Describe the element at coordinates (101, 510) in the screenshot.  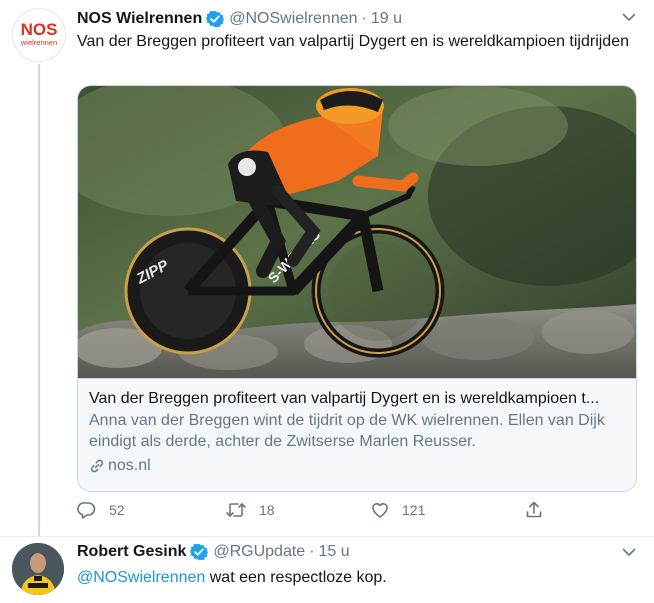
I see `reply-button: 52` at that location.